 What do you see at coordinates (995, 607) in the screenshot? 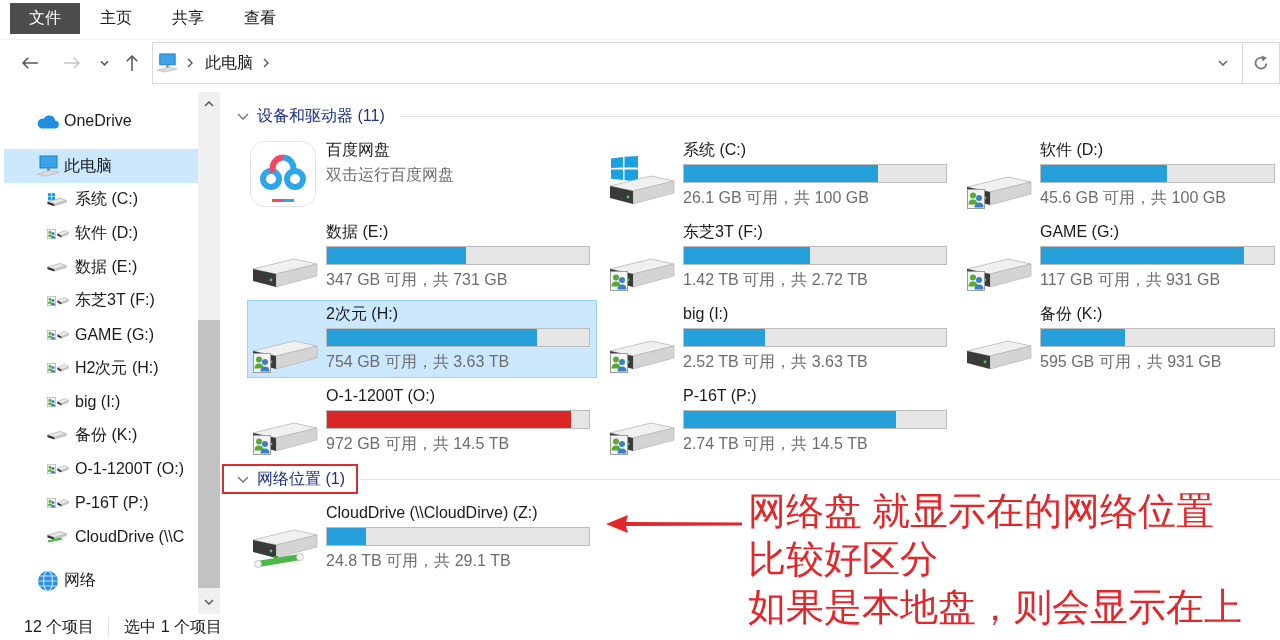
I see `annotation-text: 如果是本地盘，则会显示在上` at bounding box center [995, 607].